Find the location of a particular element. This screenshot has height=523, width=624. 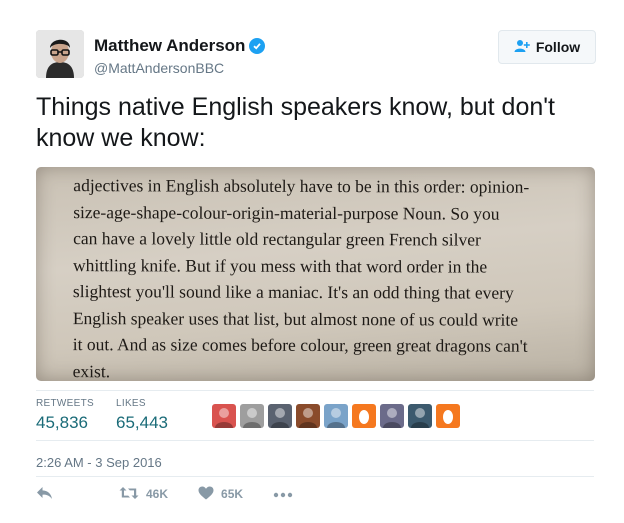

add-user-icon is located at coordinates (522, 47).